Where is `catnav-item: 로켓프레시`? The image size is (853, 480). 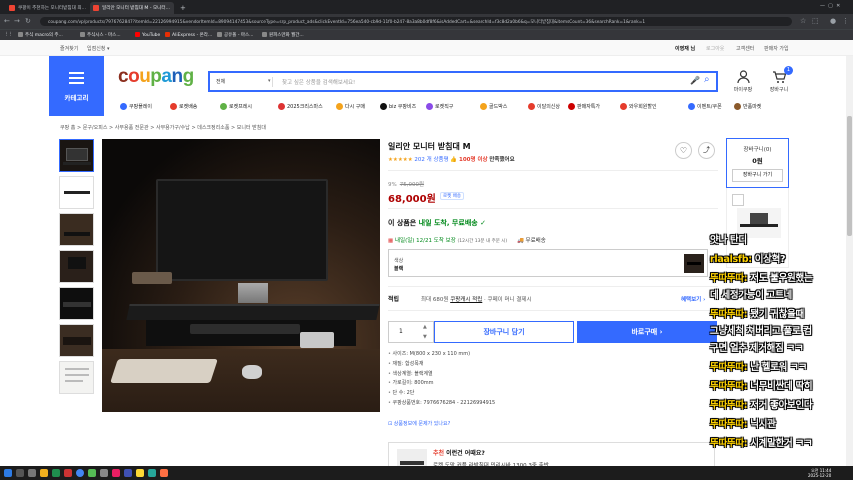
catnav-item: 로켓프레시 is located at coordinates (236, 106).